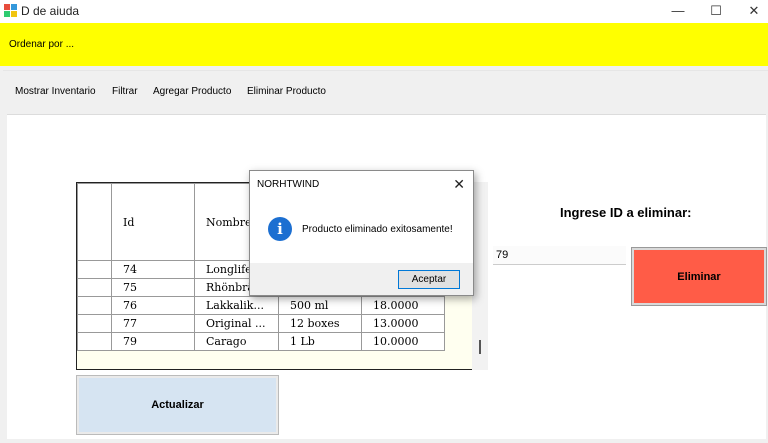 The width and height of the screenshot is (768, 443). I want to click on menu-add-product: Agregar Producto, so click(192, 91).